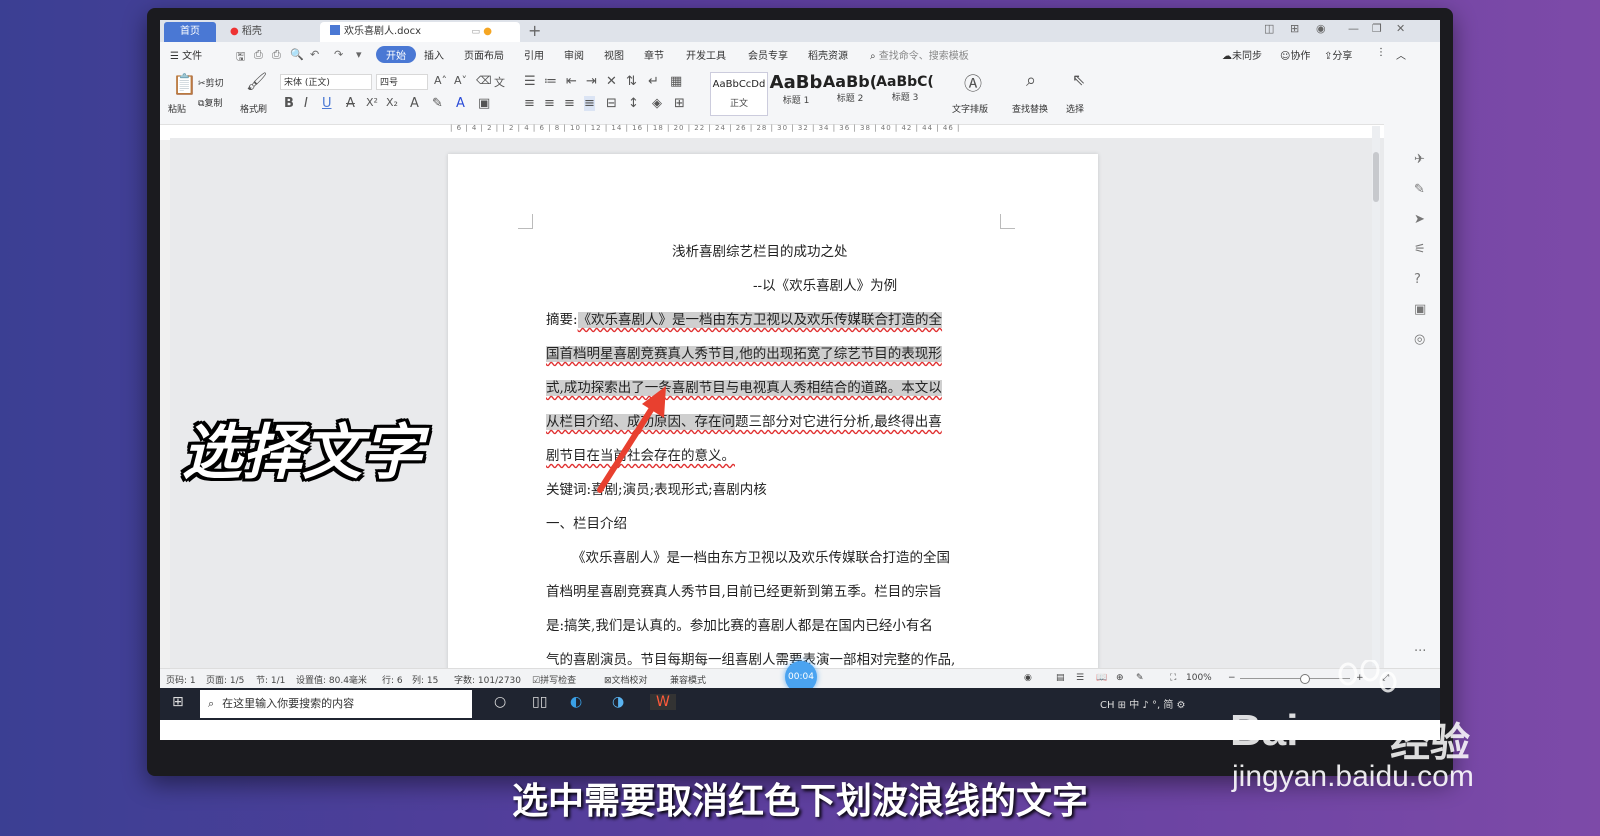  I want to click on align-center-icon: ≡, so click(549, 103).